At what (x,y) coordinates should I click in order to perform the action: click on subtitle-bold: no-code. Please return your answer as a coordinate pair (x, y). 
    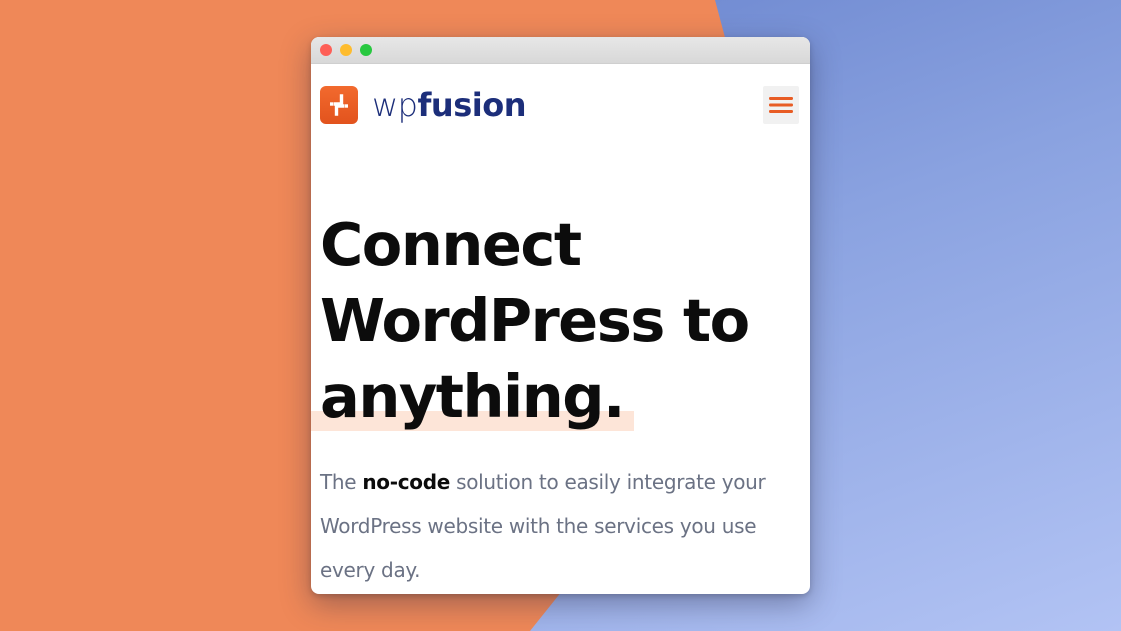
    Looking at the image, I should click on (406, 482).